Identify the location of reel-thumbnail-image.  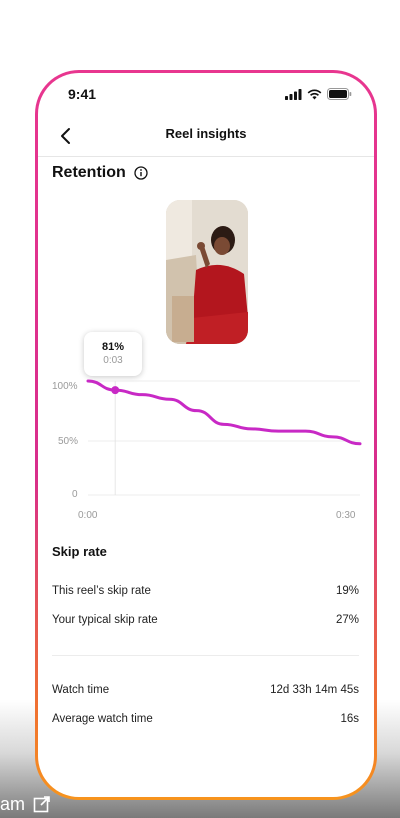
(207, 272).